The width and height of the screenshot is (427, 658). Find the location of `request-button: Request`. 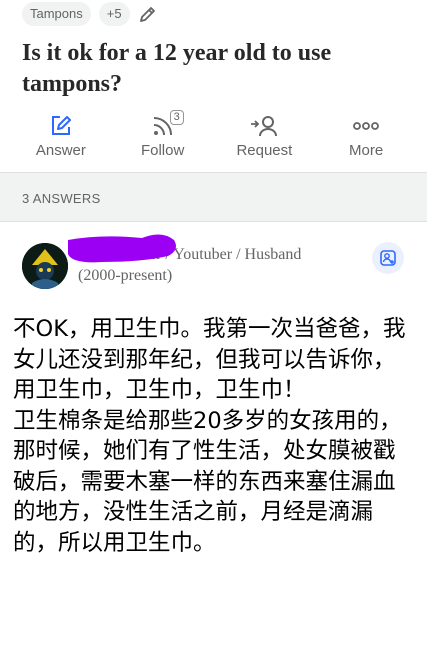

request-button: Request is located at coordinates (264, 141).